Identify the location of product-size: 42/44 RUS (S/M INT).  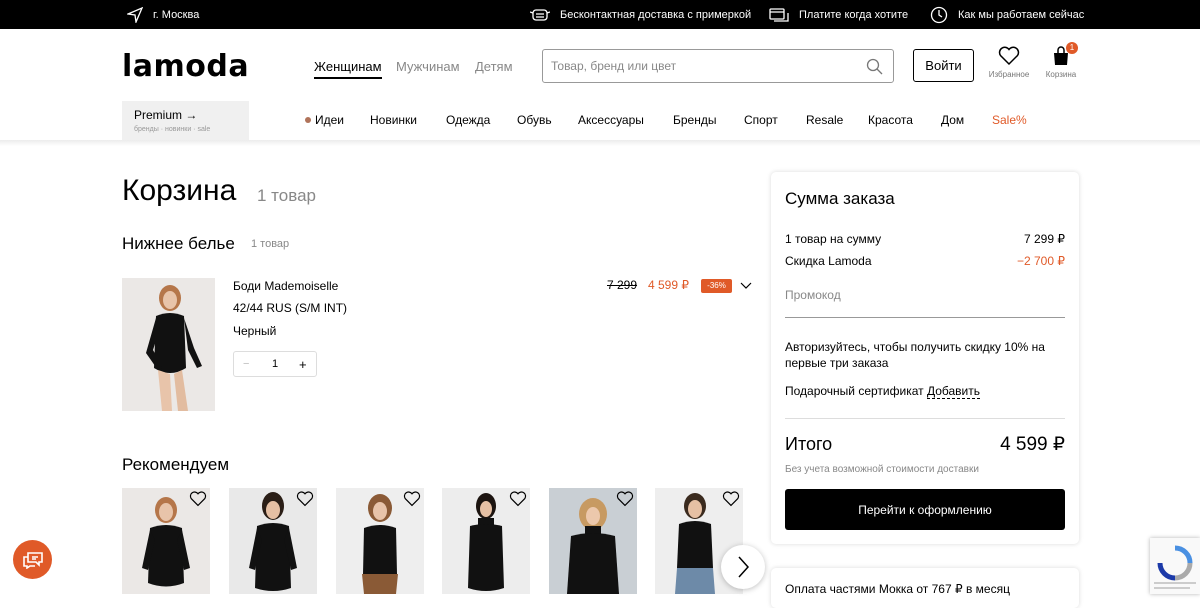
(290, 308).